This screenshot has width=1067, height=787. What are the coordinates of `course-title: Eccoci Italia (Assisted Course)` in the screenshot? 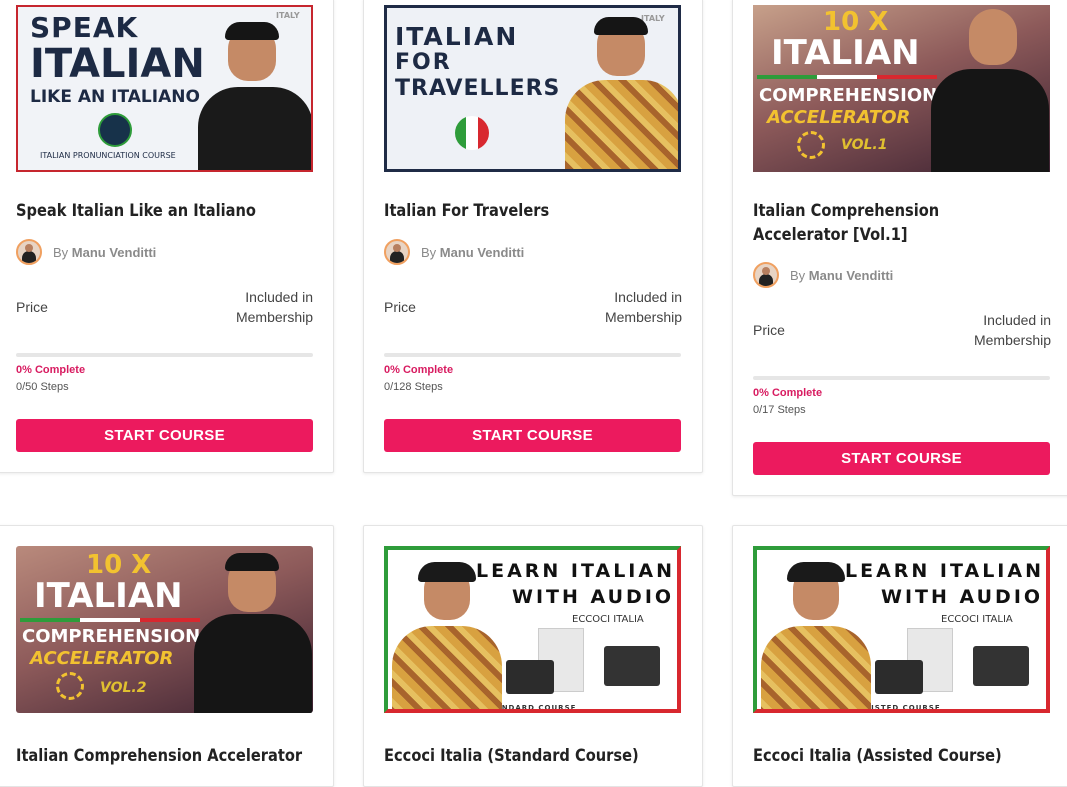 It's located at (899, 756).